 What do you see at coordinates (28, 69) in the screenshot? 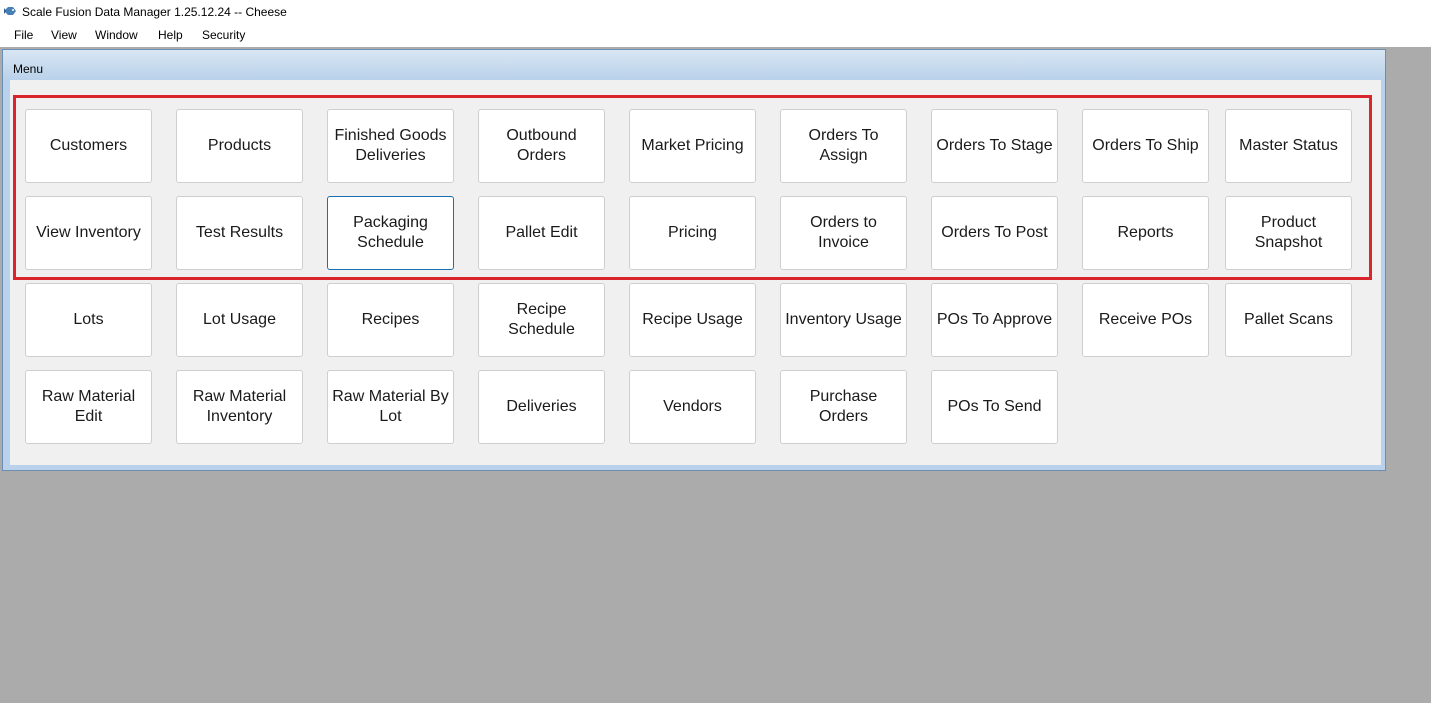
I see `child-window-title: Menu` at bounding box center [28, 69].